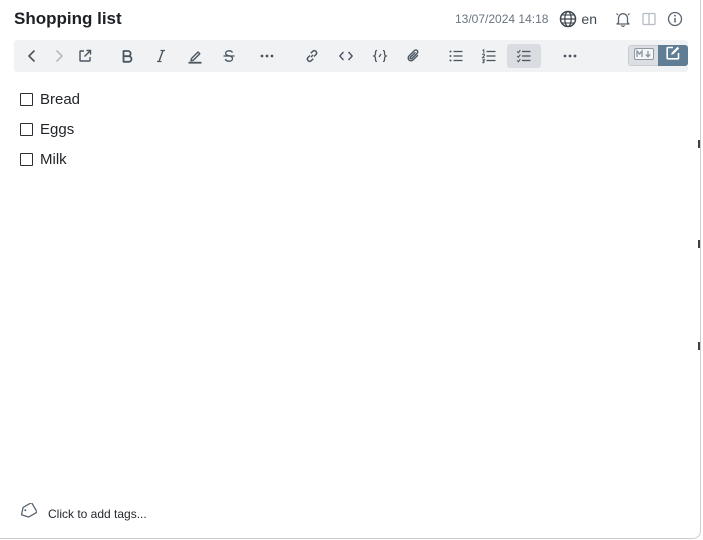 The image size is (703, 540). I want to click on bold-button, so click(127, 56).